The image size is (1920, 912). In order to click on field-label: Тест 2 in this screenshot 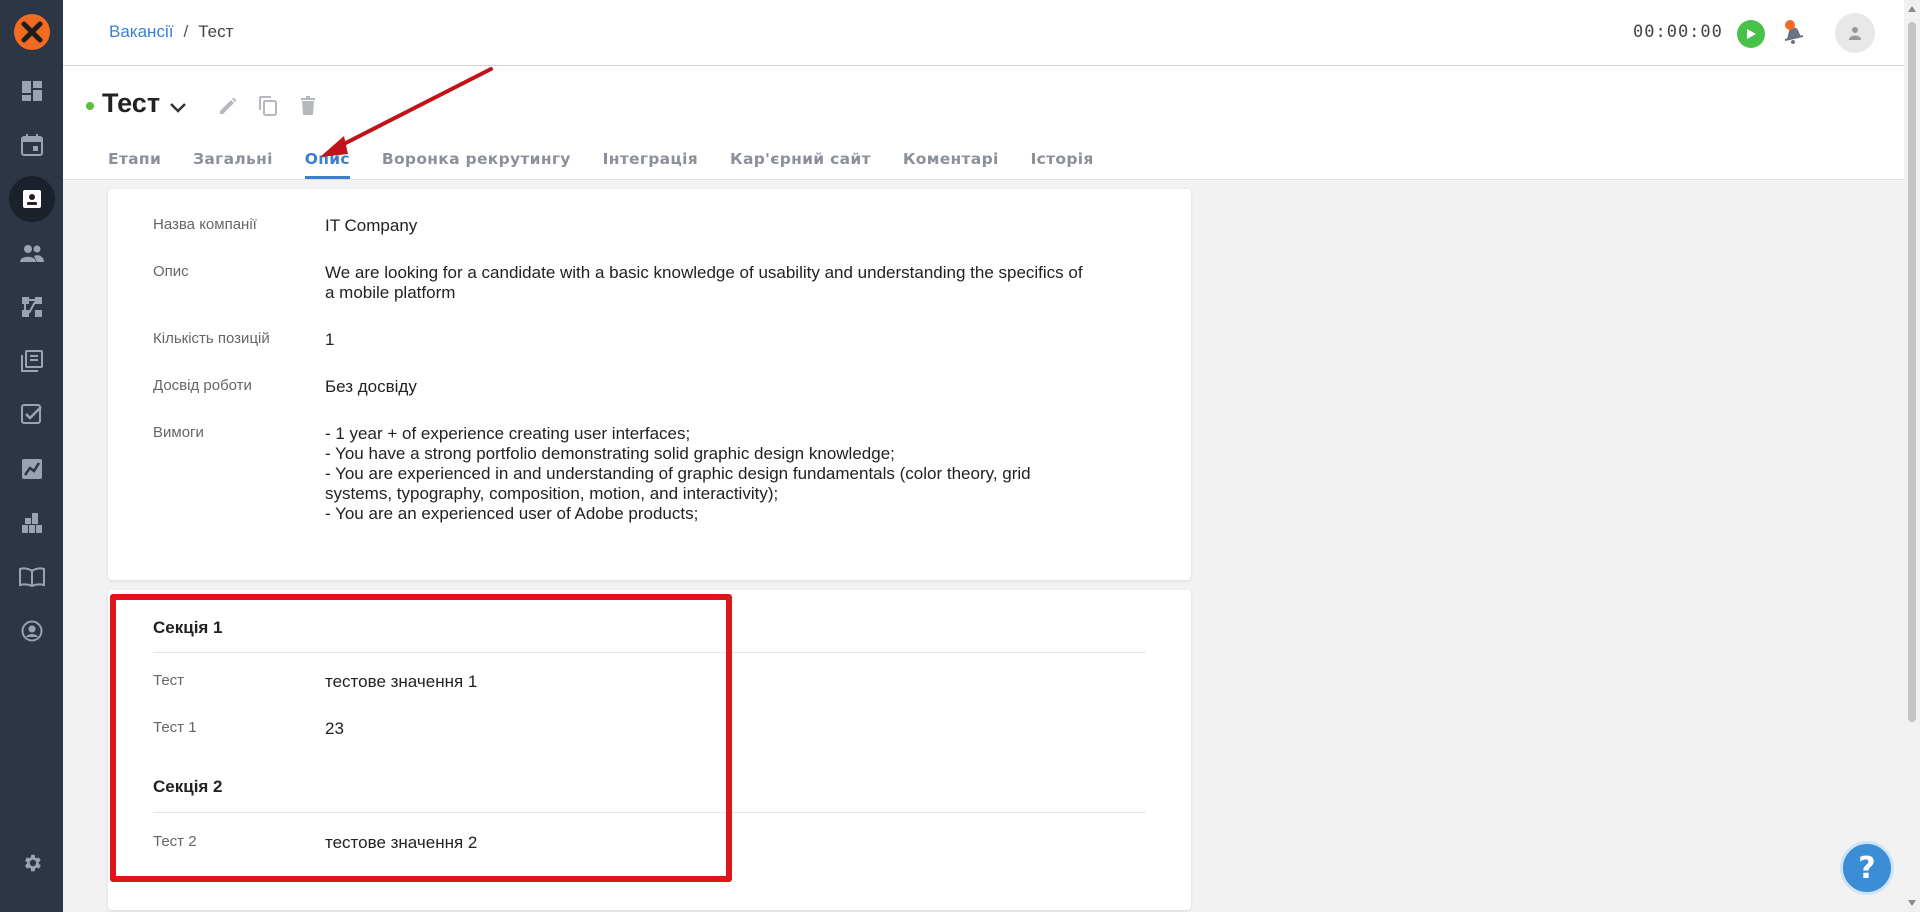, I will do `click(175, 841)`.